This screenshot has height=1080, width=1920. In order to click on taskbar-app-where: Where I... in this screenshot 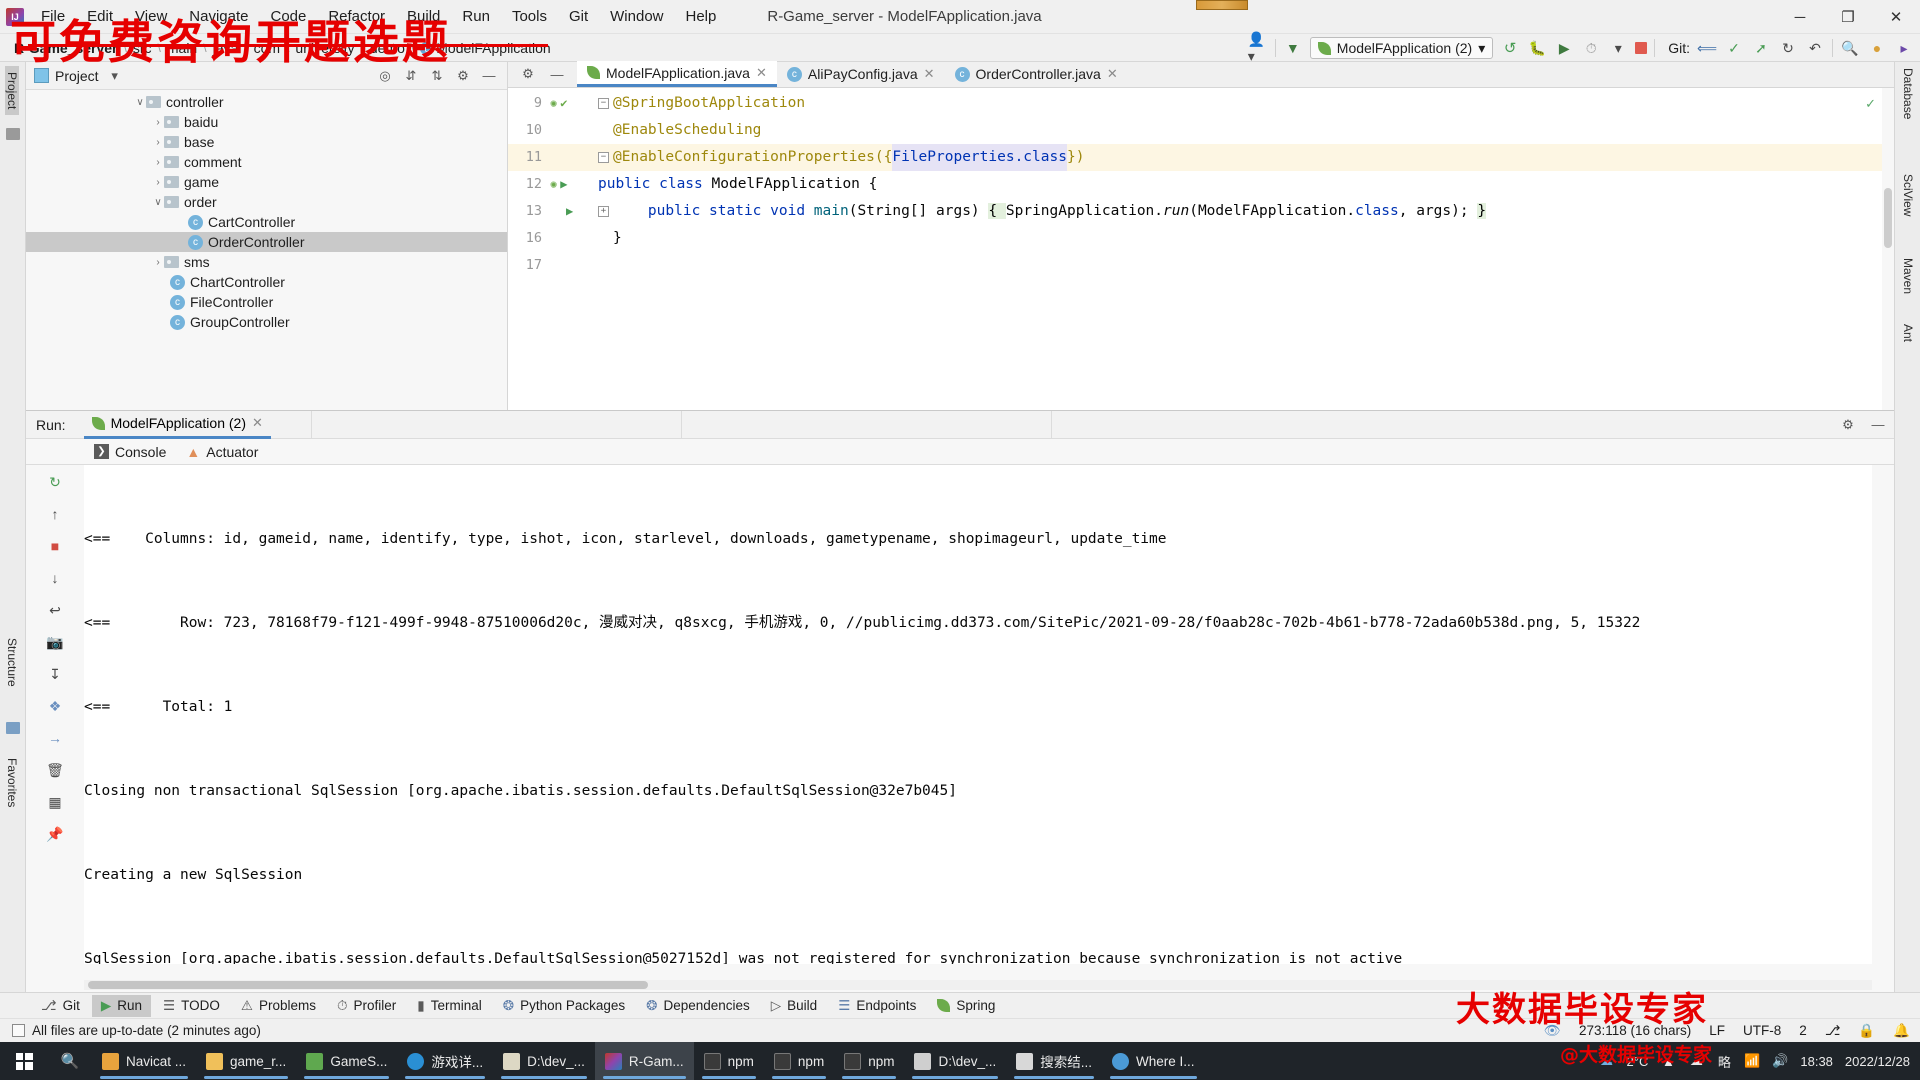, I will do `click(1153, 1061)`.